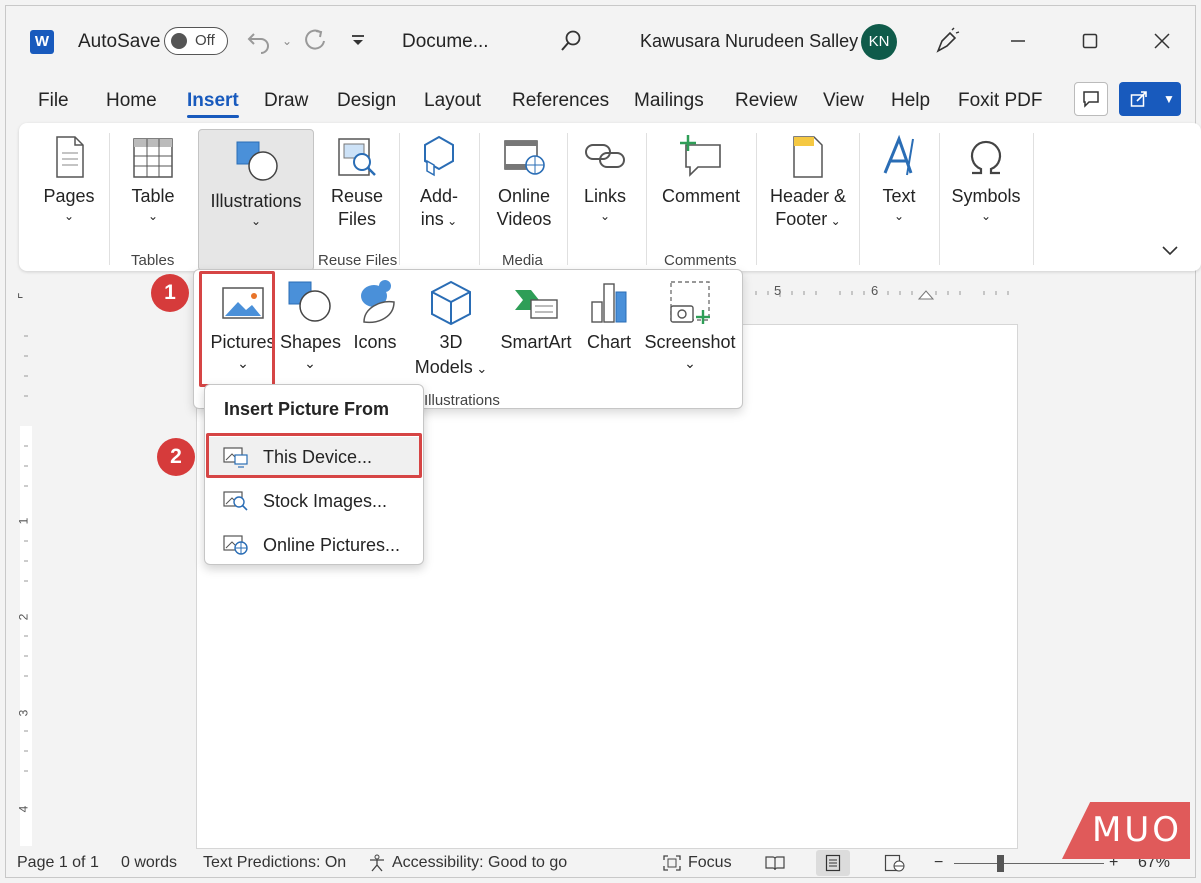 This screenshot has width=1201, height=883. Describe the element at coordinates (20, 292) in the screenshot. I see `tab-selector-icon: ⌞` at that location.